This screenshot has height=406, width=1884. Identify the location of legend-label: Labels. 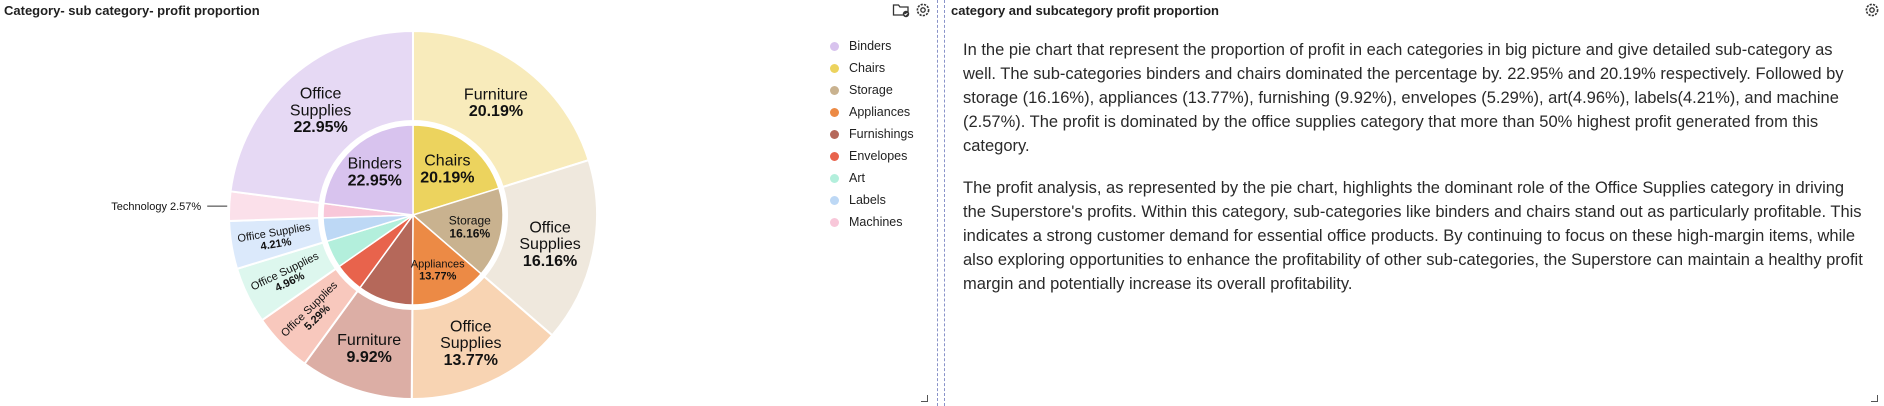
(867, 200).